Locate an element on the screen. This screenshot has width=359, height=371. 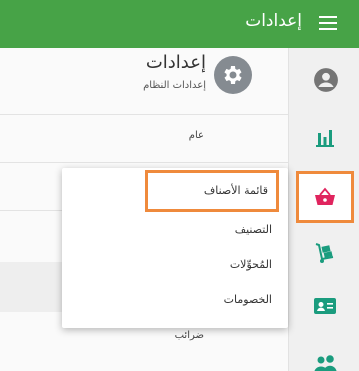
rail-item-reports is located at coordinates (325, 137).